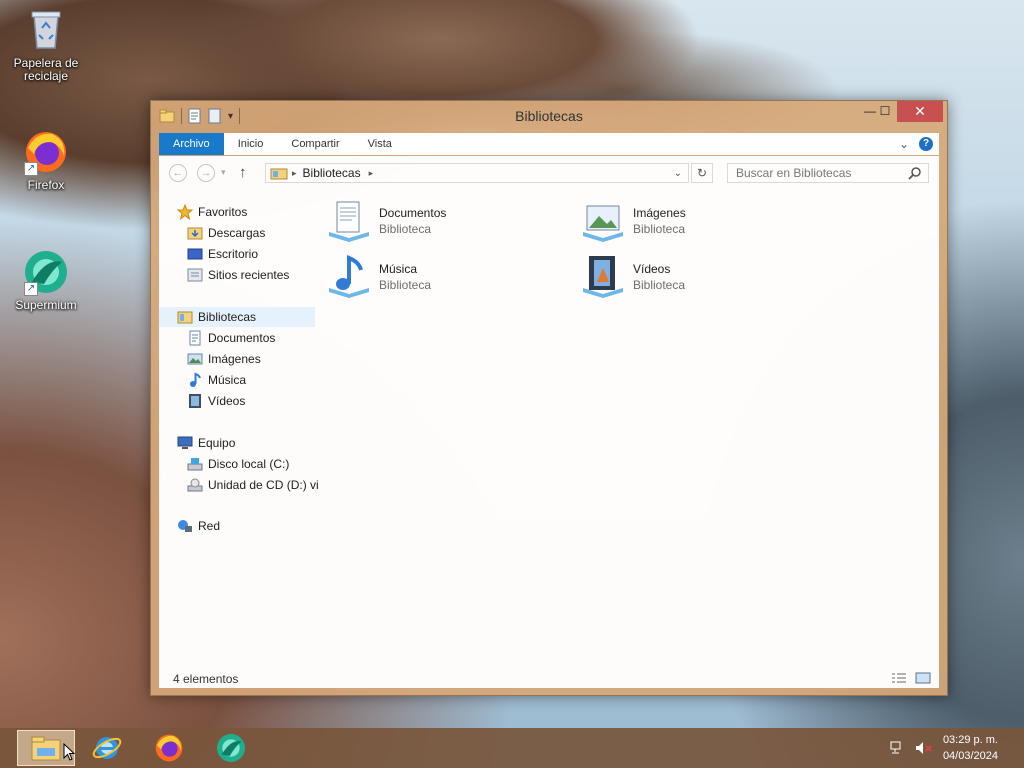 The width and height of the screenshot is (1024, 768). Describe the element at coordinates (349, 276) in the screenshot. I see `music-library-icon` at that location.